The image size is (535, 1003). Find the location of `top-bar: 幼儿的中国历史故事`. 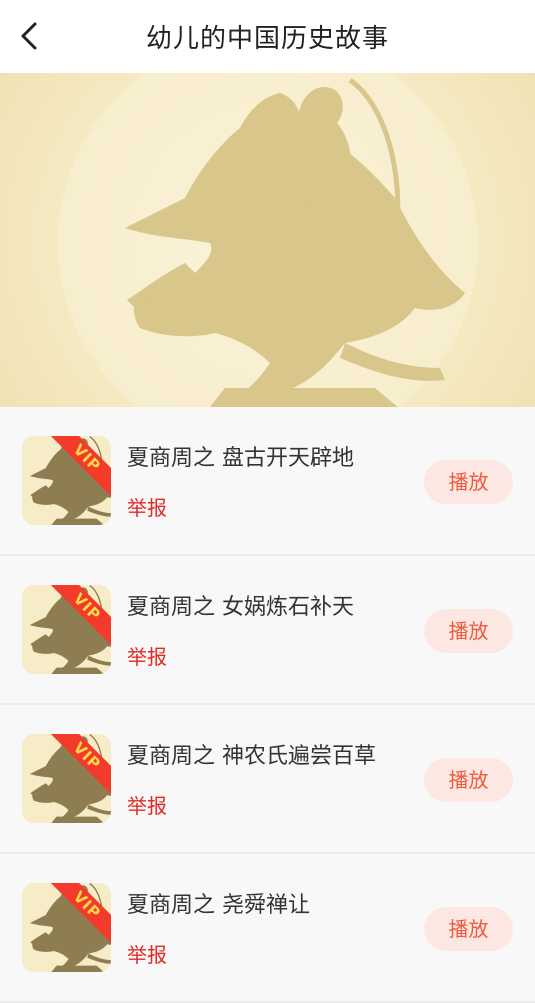

top-bar: 幼儿的中国历史故事 is located at coordinates (267, 36).